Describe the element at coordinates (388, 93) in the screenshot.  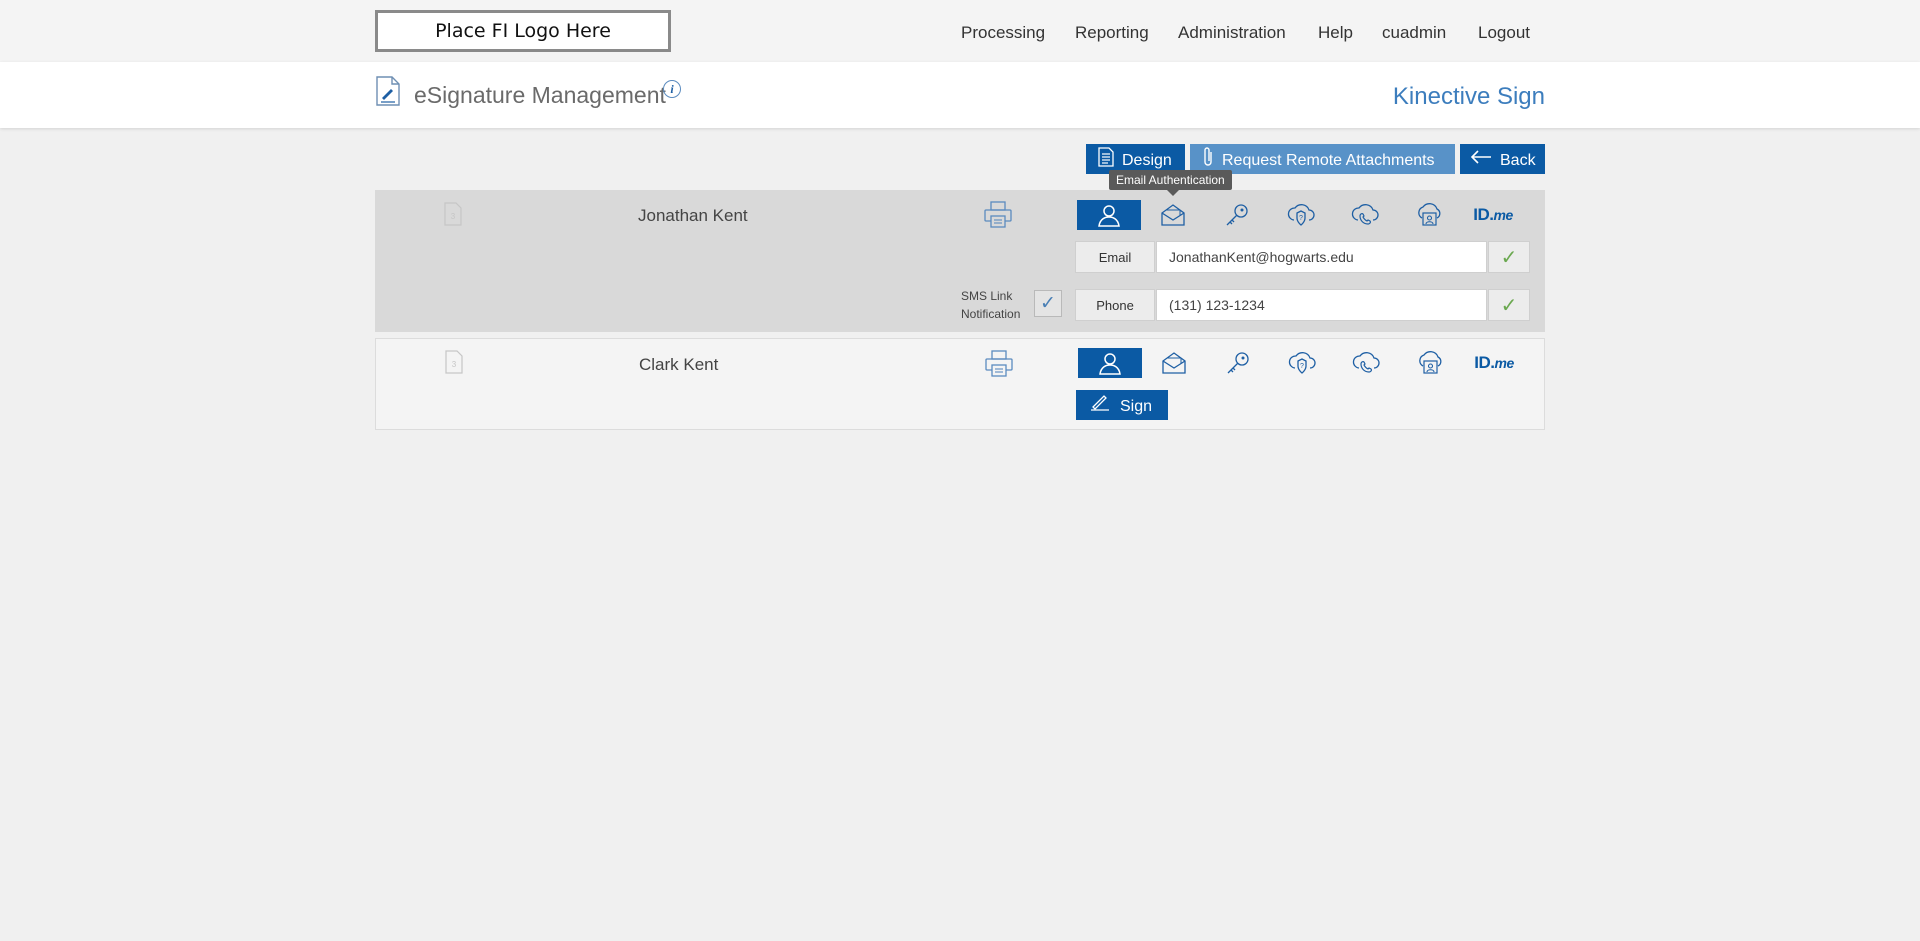
I see `signature-document-icon` at that location.